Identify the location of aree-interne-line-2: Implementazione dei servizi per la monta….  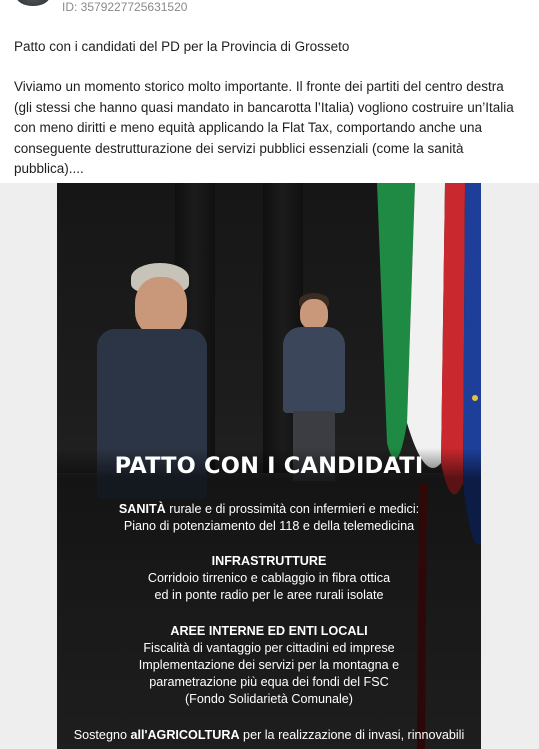
(269, 665).